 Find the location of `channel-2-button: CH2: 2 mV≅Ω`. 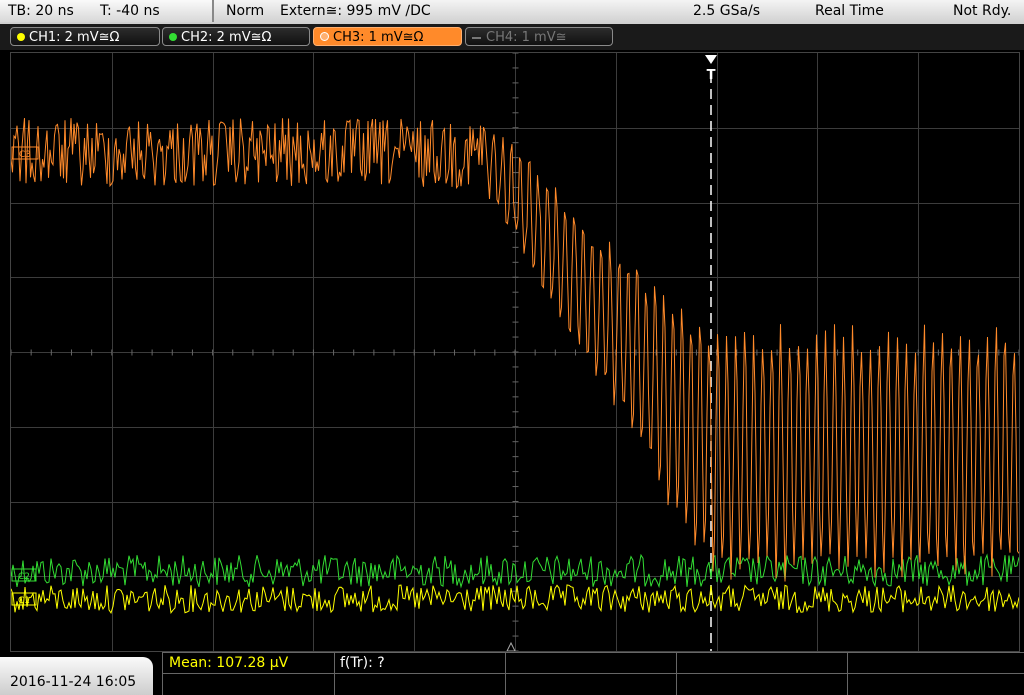

channel-2-button: CH2: 2 mV≅Ω is located at coordinates (236, 36).